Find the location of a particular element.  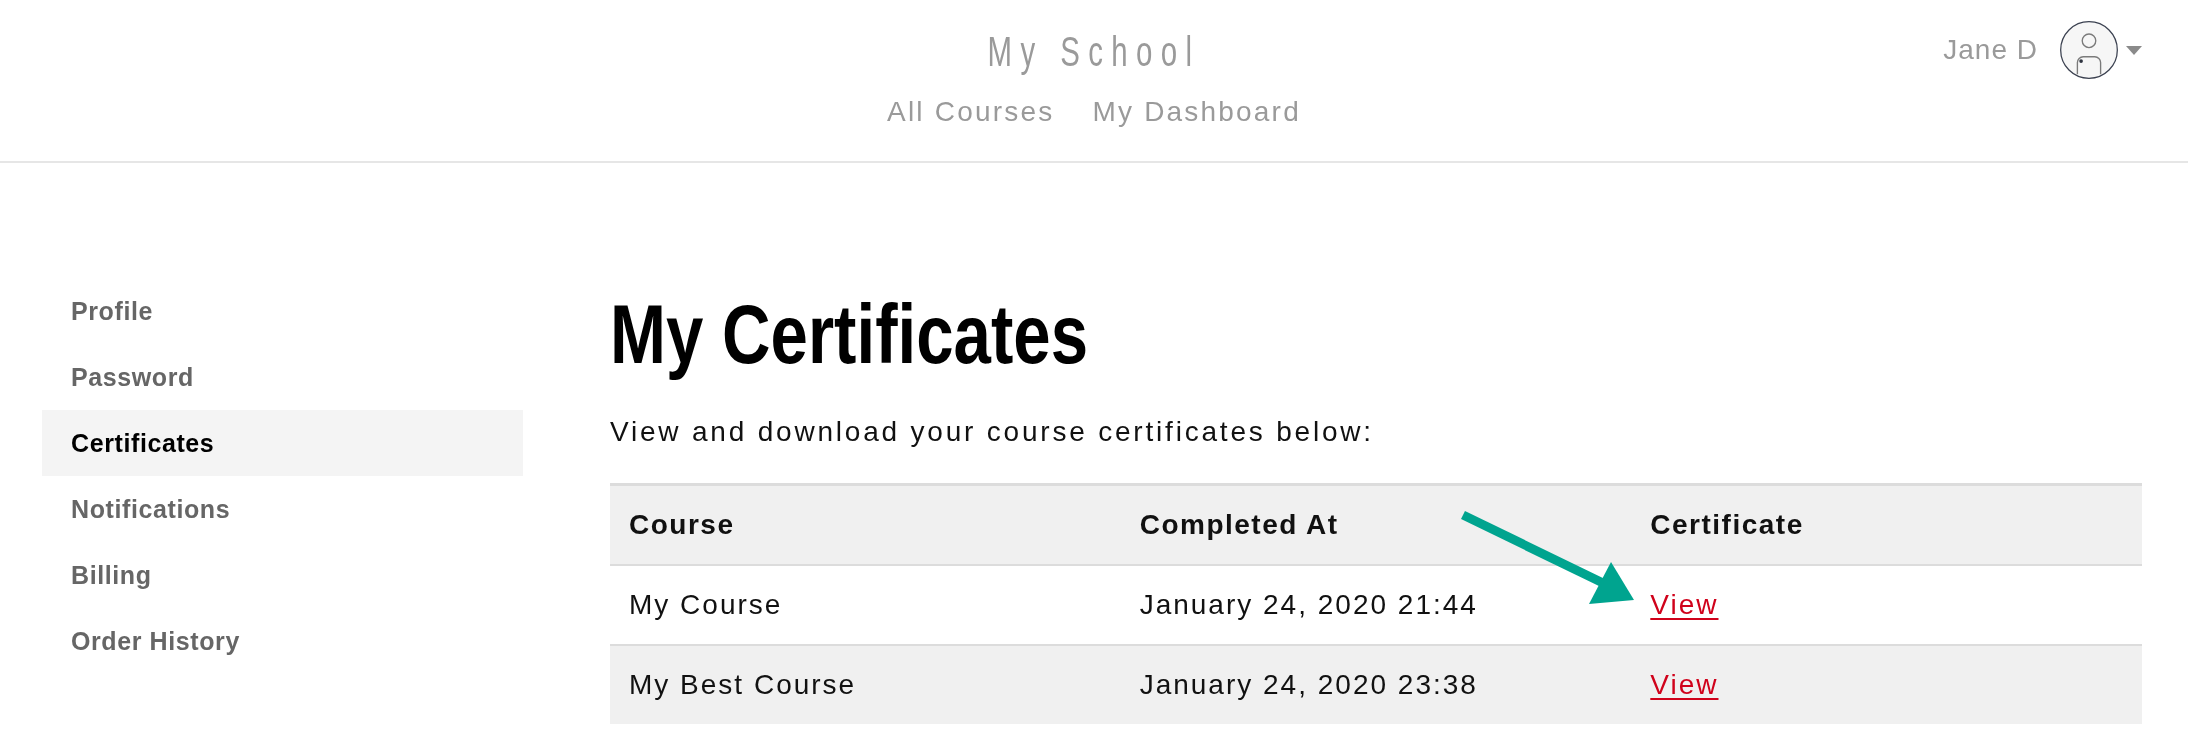

sidebar-item: Order History is located at coordinates (282, 641).